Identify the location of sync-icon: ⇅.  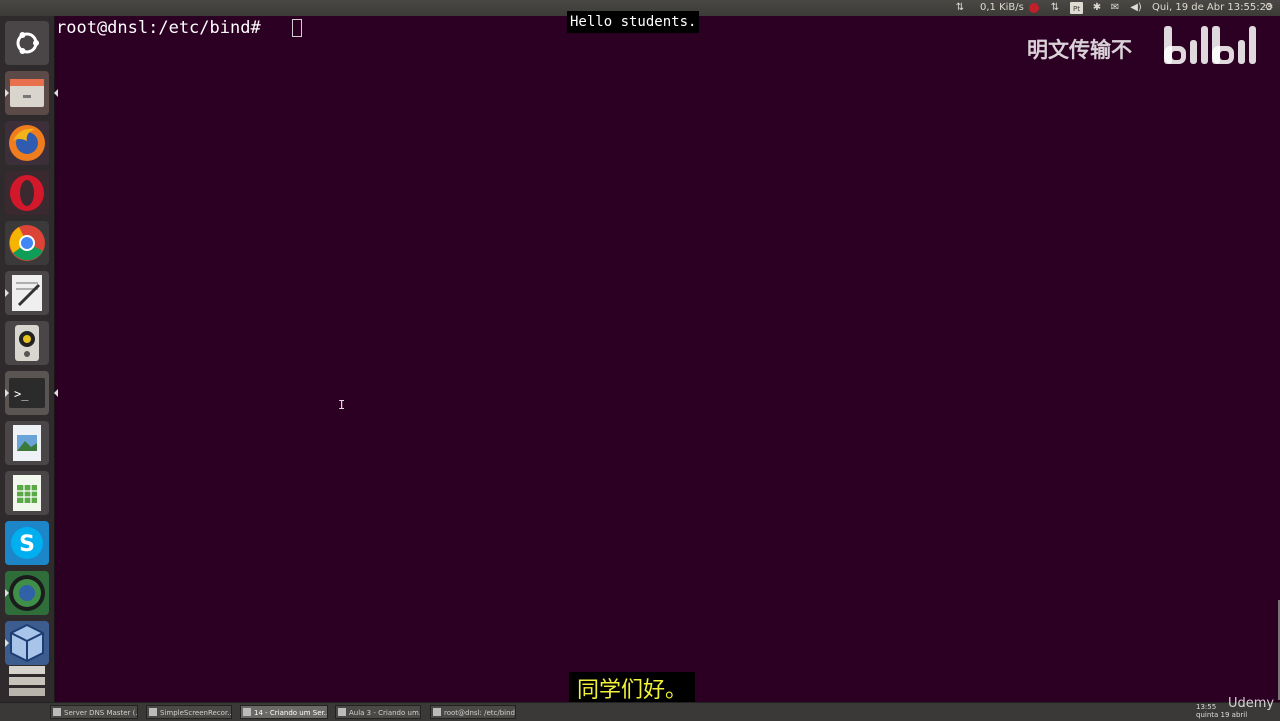
(1055, 8).